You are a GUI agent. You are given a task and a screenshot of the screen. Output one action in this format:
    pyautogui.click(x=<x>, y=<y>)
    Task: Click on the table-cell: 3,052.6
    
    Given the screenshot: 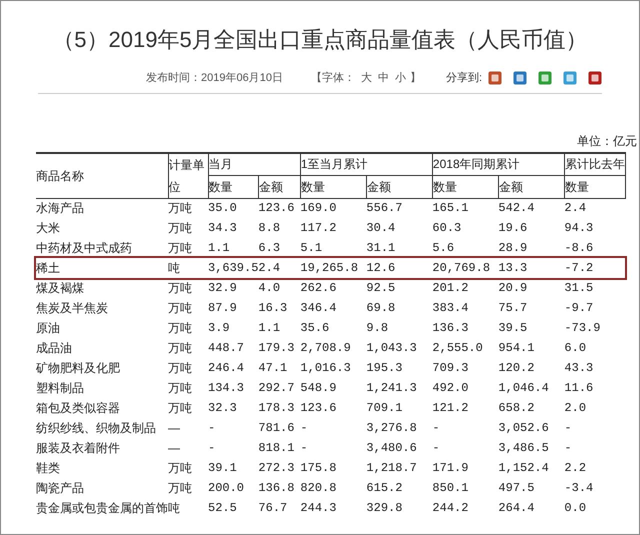 What is the action you would take?
    pyautogui.click(x=523, y=428)
    